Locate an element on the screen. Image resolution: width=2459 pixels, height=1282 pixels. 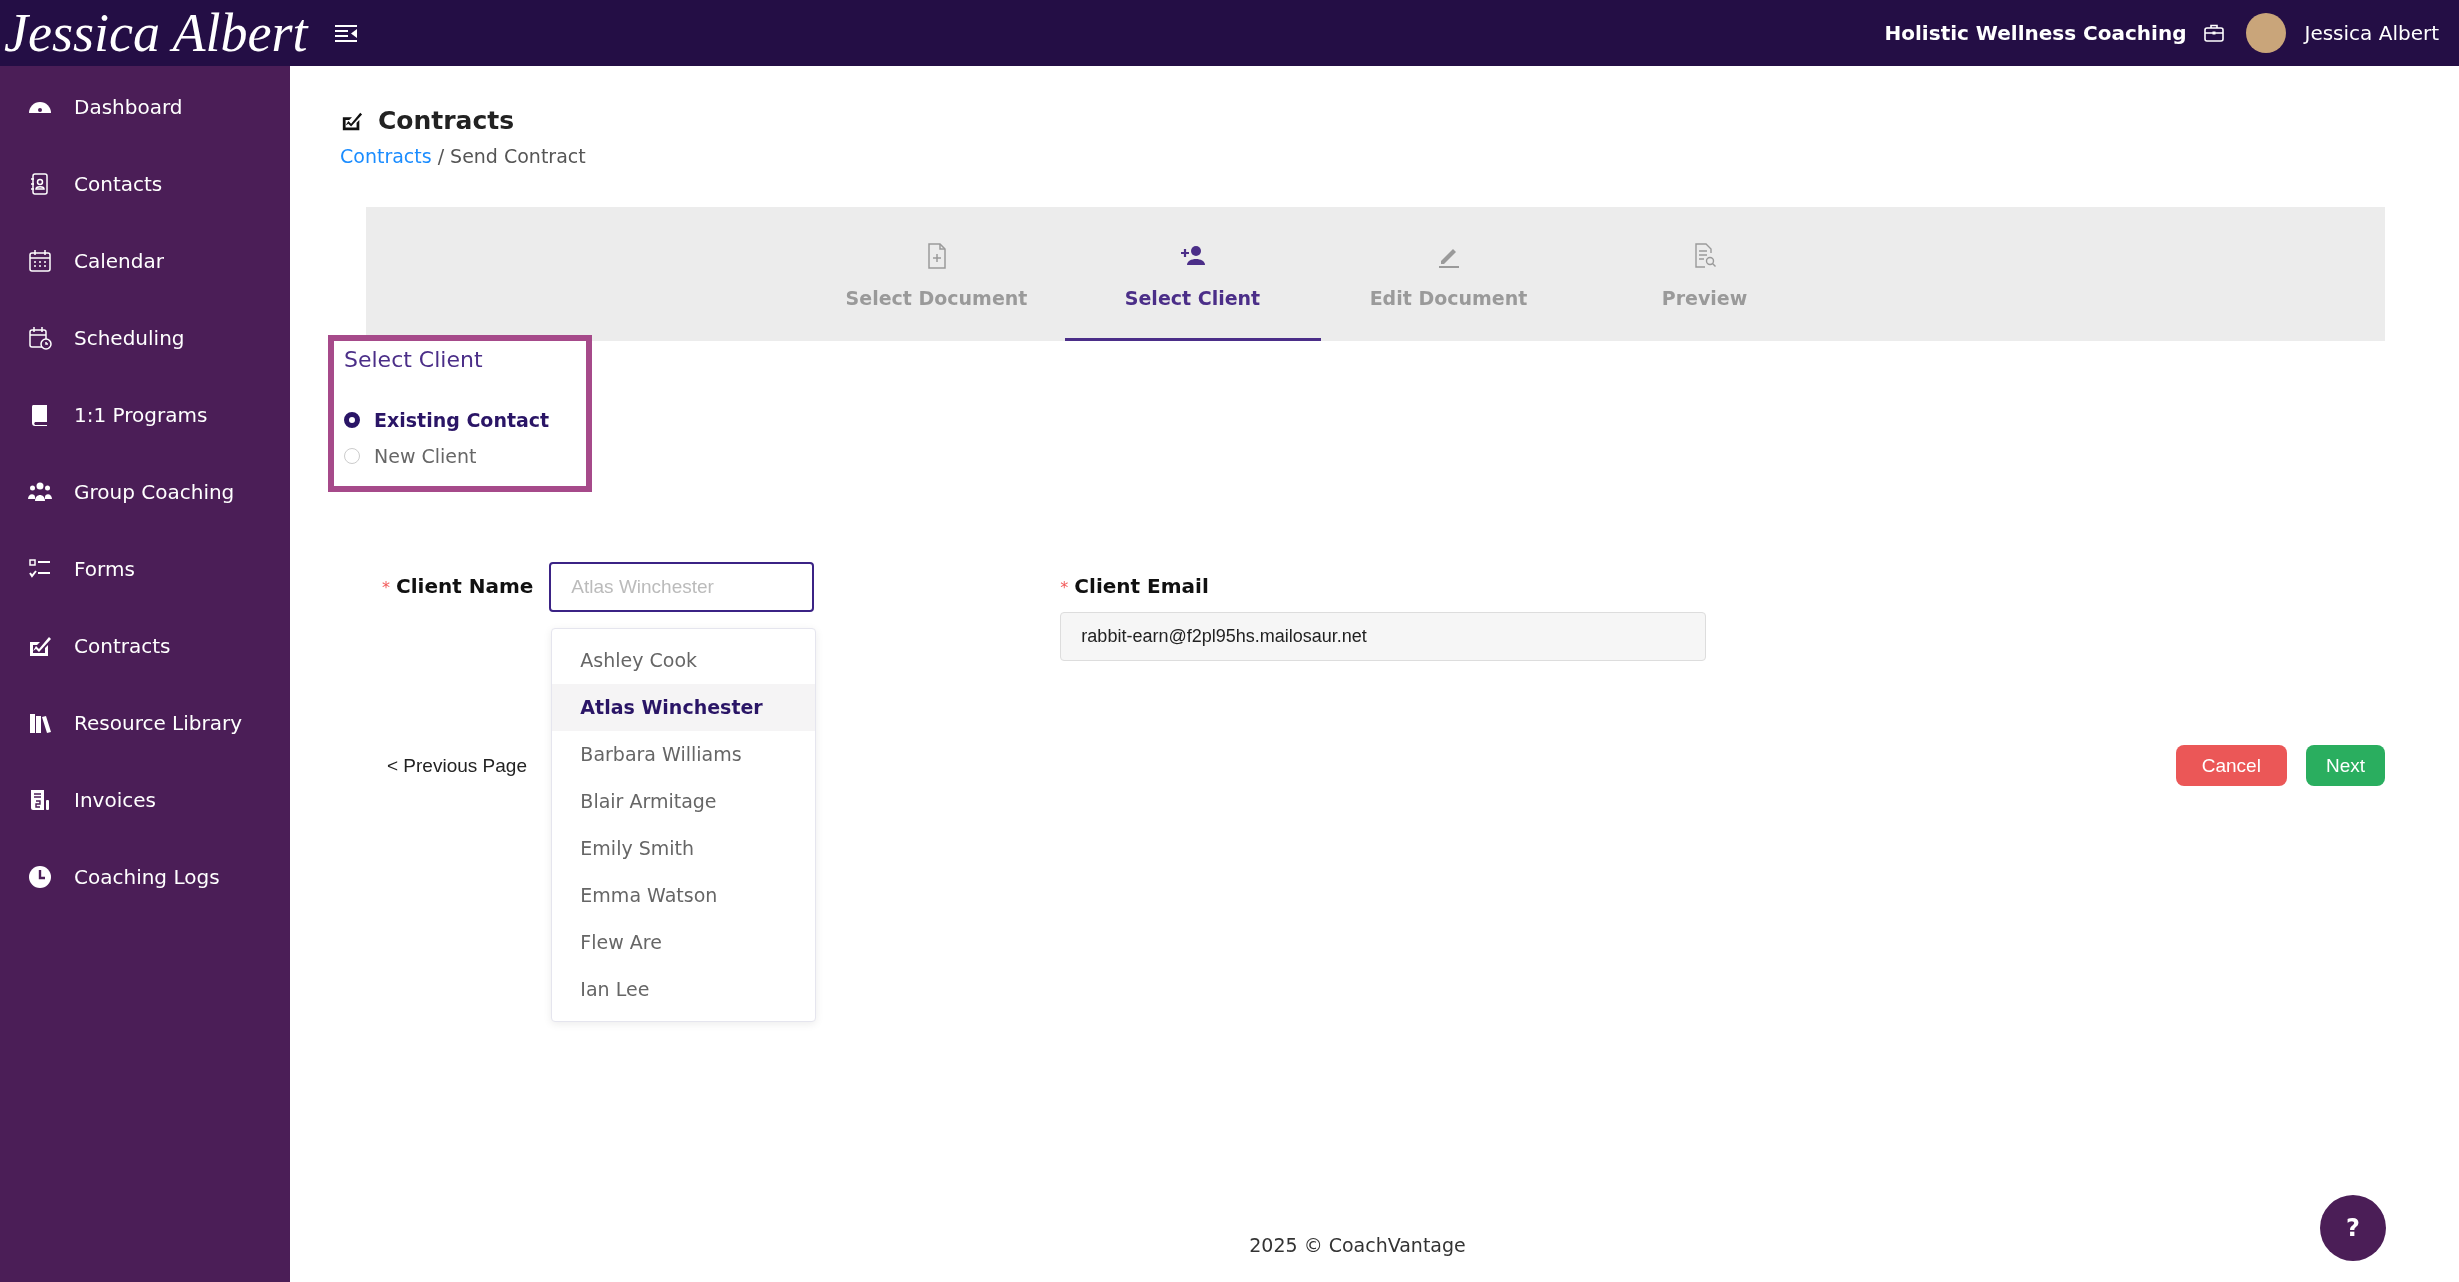
organization-name: Holistic Wellness Coaching is located at coordinates (2035, 33).